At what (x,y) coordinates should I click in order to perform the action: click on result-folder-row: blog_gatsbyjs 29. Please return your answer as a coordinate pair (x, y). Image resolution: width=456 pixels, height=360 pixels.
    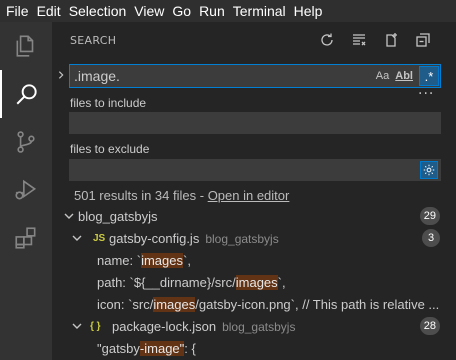
    Looking at the image, I should click on (254, 216).